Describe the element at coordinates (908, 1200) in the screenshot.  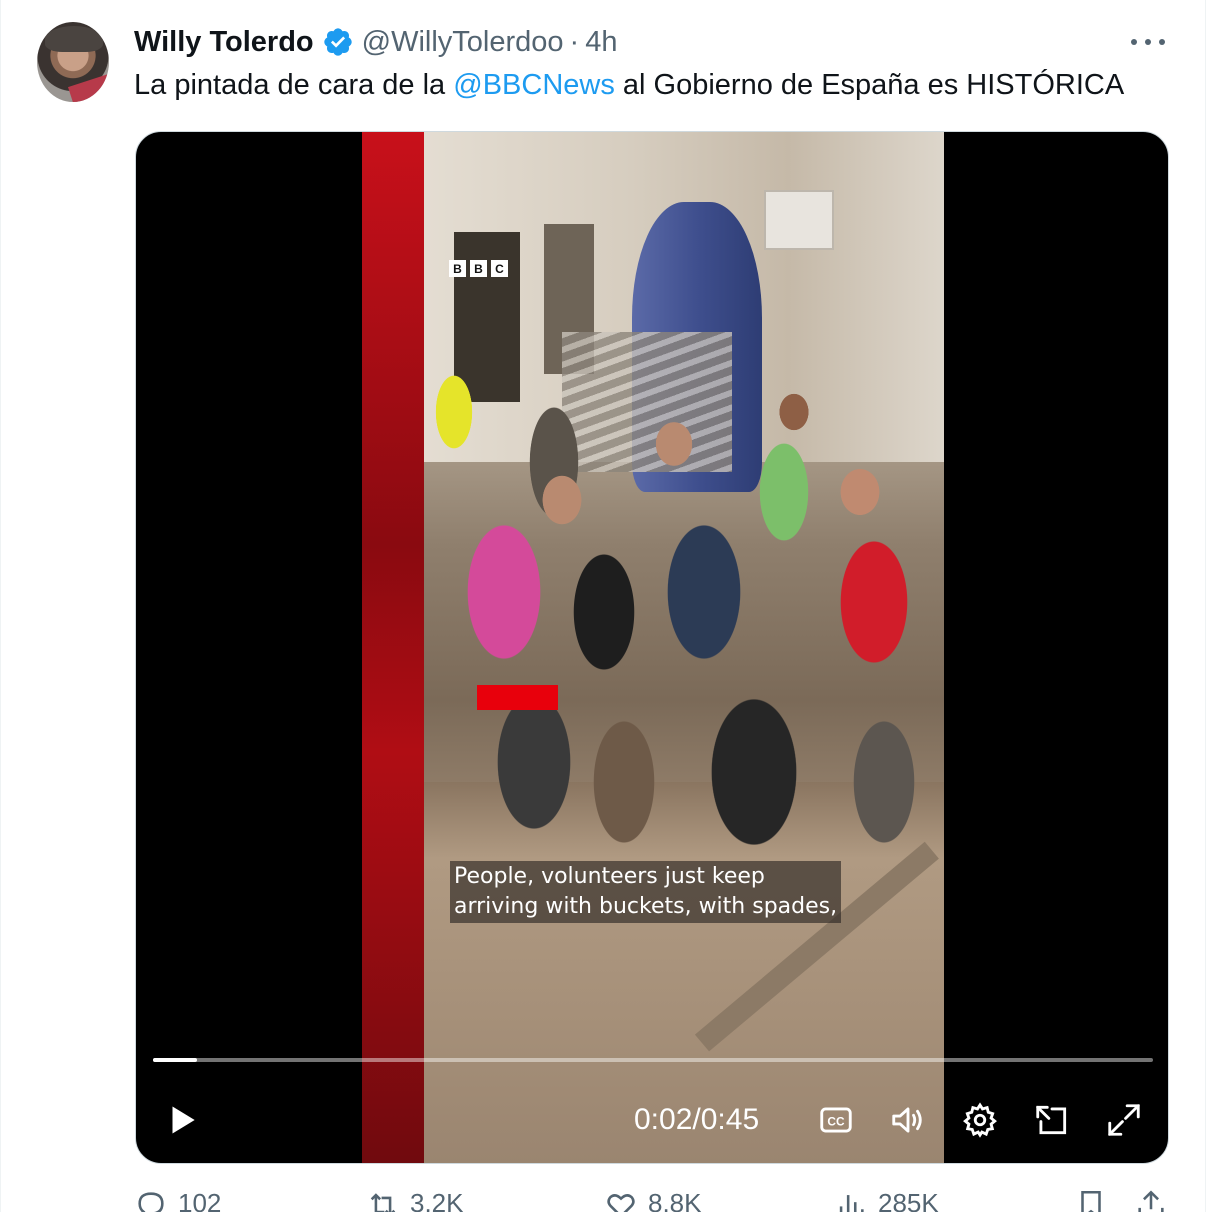
I see `views-count: 285K` at that location.